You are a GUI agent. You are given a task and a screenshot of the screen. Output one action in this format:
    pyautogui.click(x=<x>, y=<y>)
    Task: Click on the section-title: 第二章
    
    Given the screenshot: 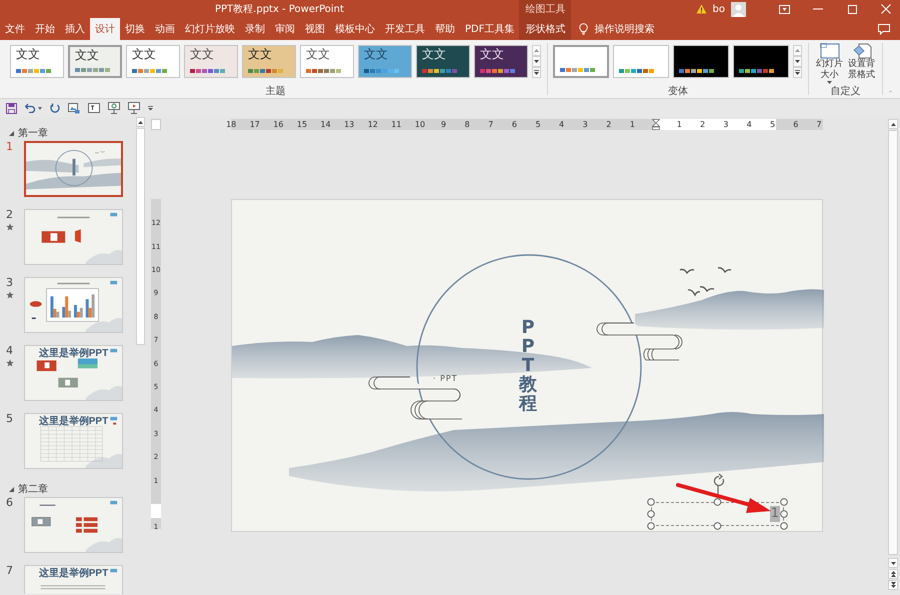 What is the action you would take?
    pyautogui.click(x=33, y=489)
    